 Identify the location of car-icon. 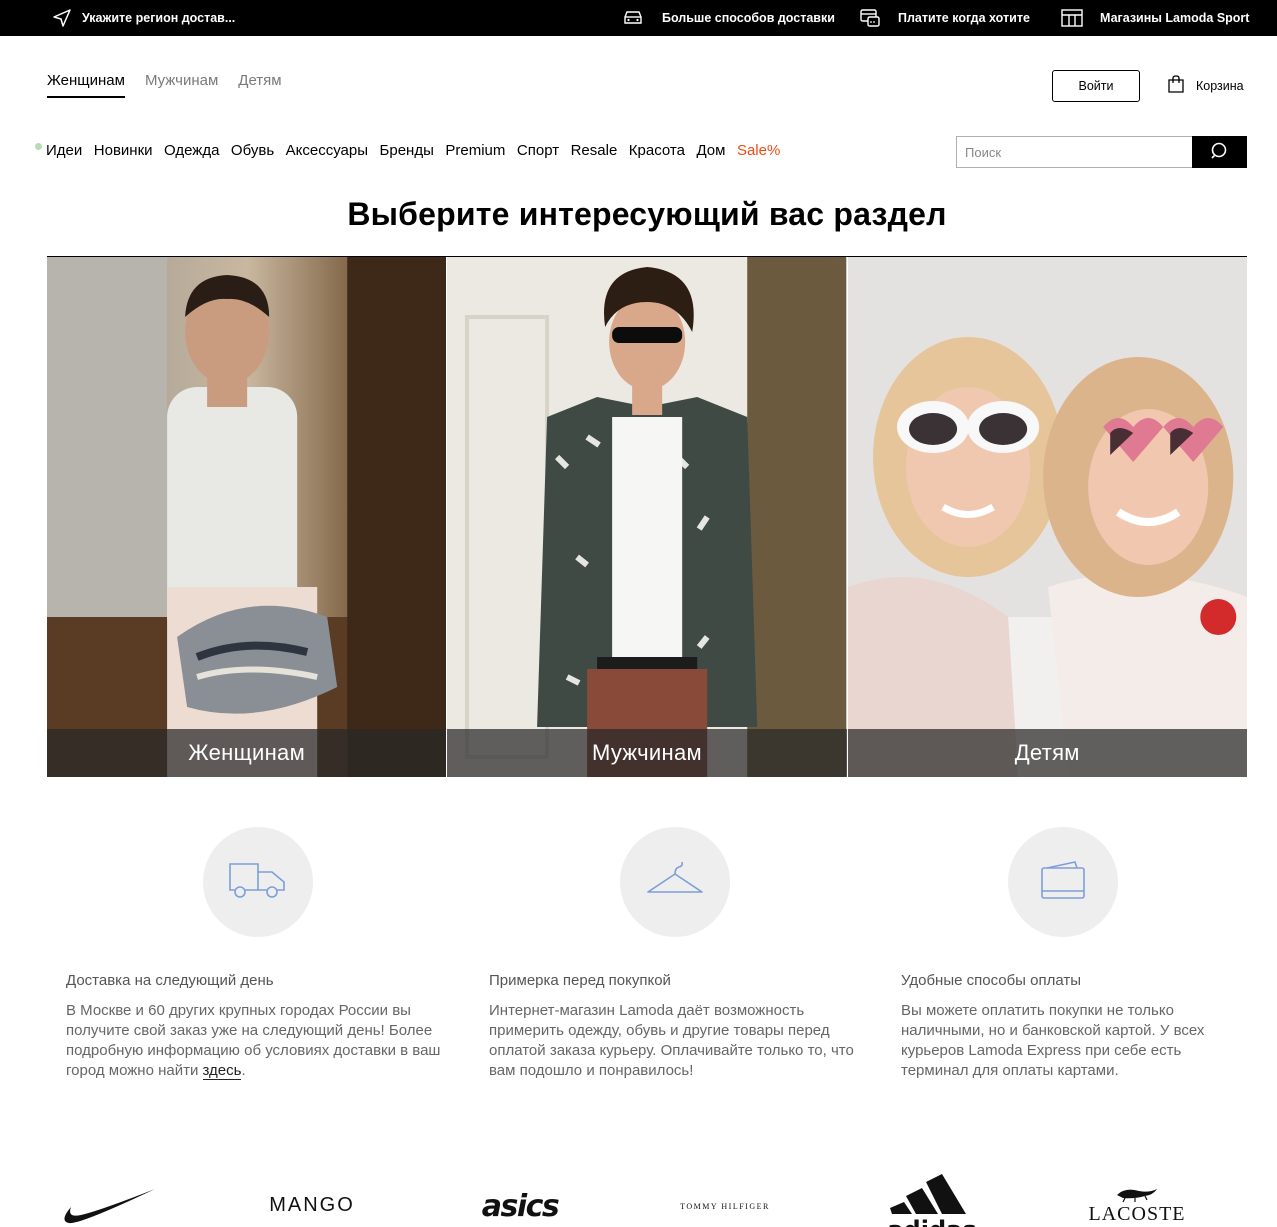
(633, 18).